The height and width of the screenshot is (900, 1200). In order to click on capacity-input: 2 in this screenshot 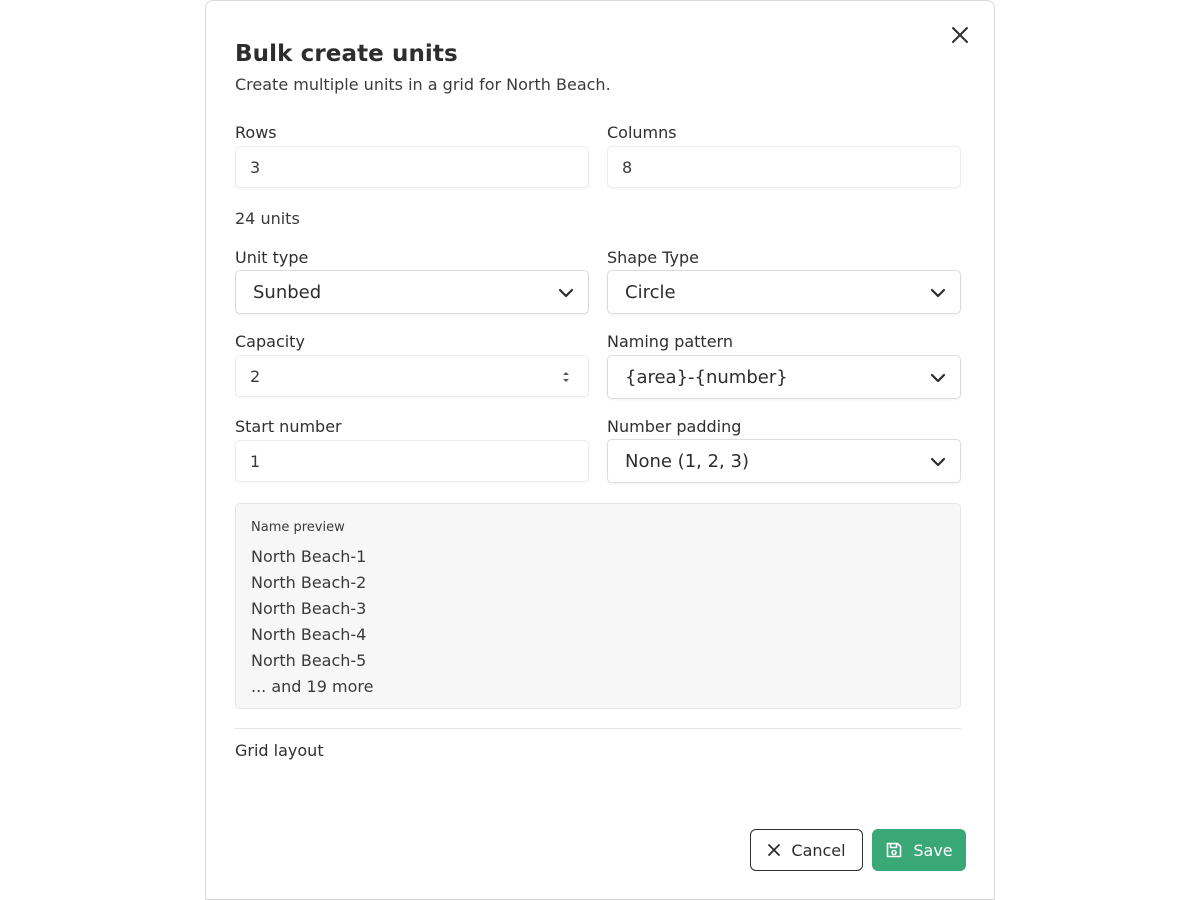, I will do `click(412, 376)`.